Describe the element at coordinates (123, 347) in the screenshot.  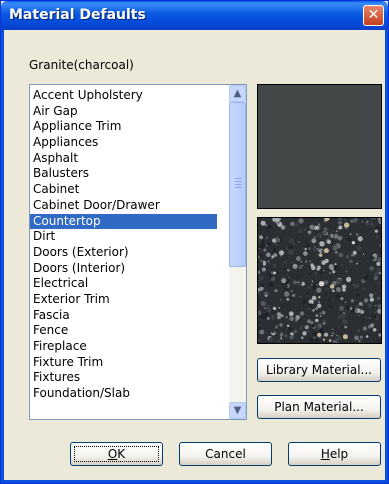
I see `list-item: Fireplace` at that location.